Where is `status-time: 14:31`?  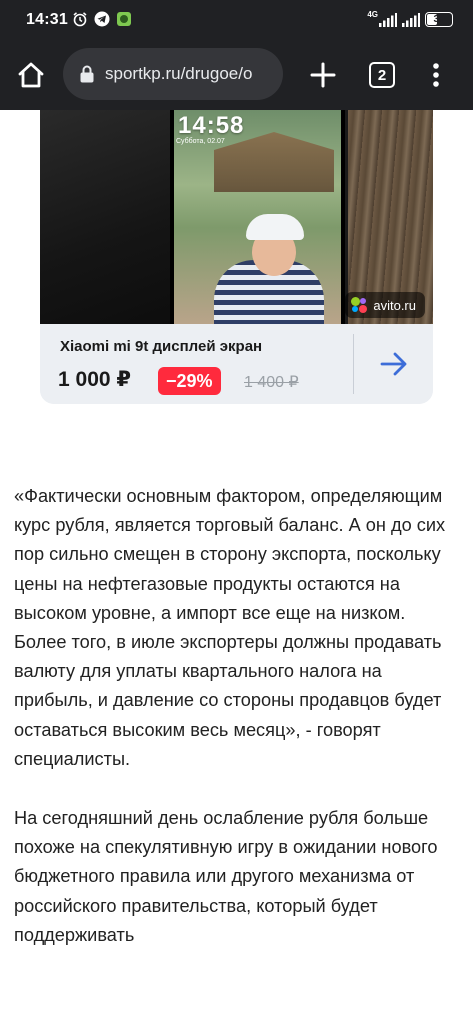 status-time: 14:31 is located at coordinates (47, 19).